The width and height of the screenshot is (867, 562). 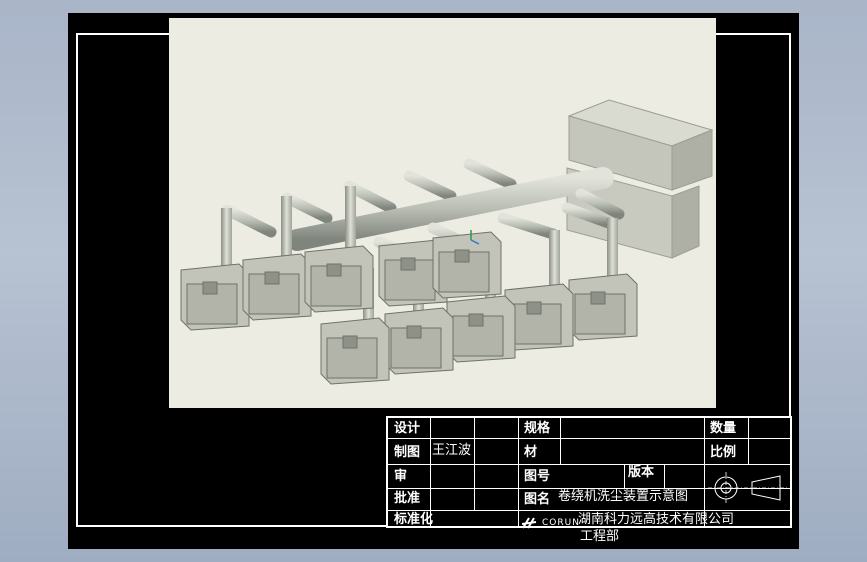 What do you see at coordinates (641, 472) in the screenshot?
I see `version-label: 版本` at bounding box center [641, 472].